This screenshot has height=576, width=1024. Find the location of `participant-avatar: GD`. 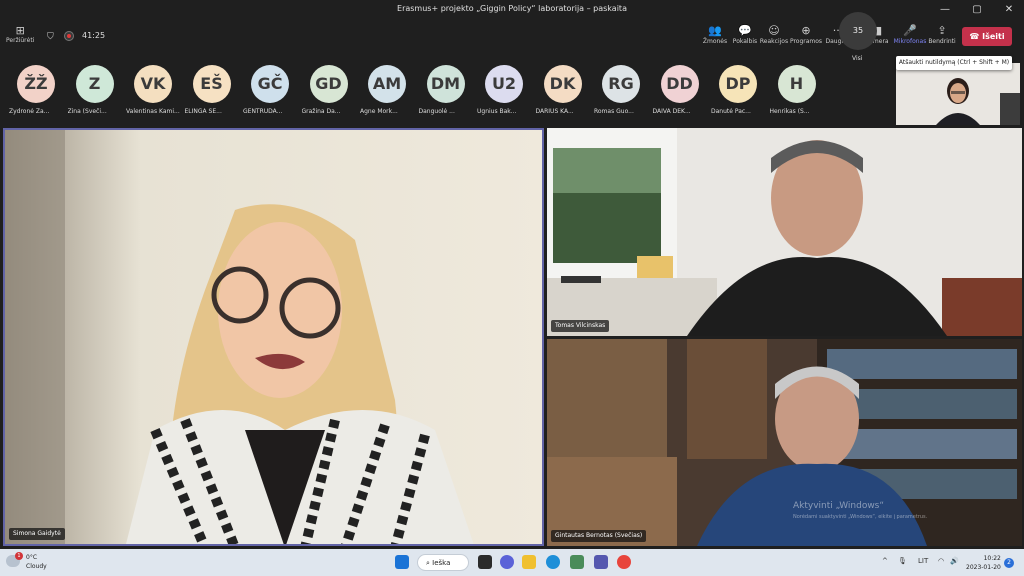

participant-avatar: GD is located at coordinates (328, 84).